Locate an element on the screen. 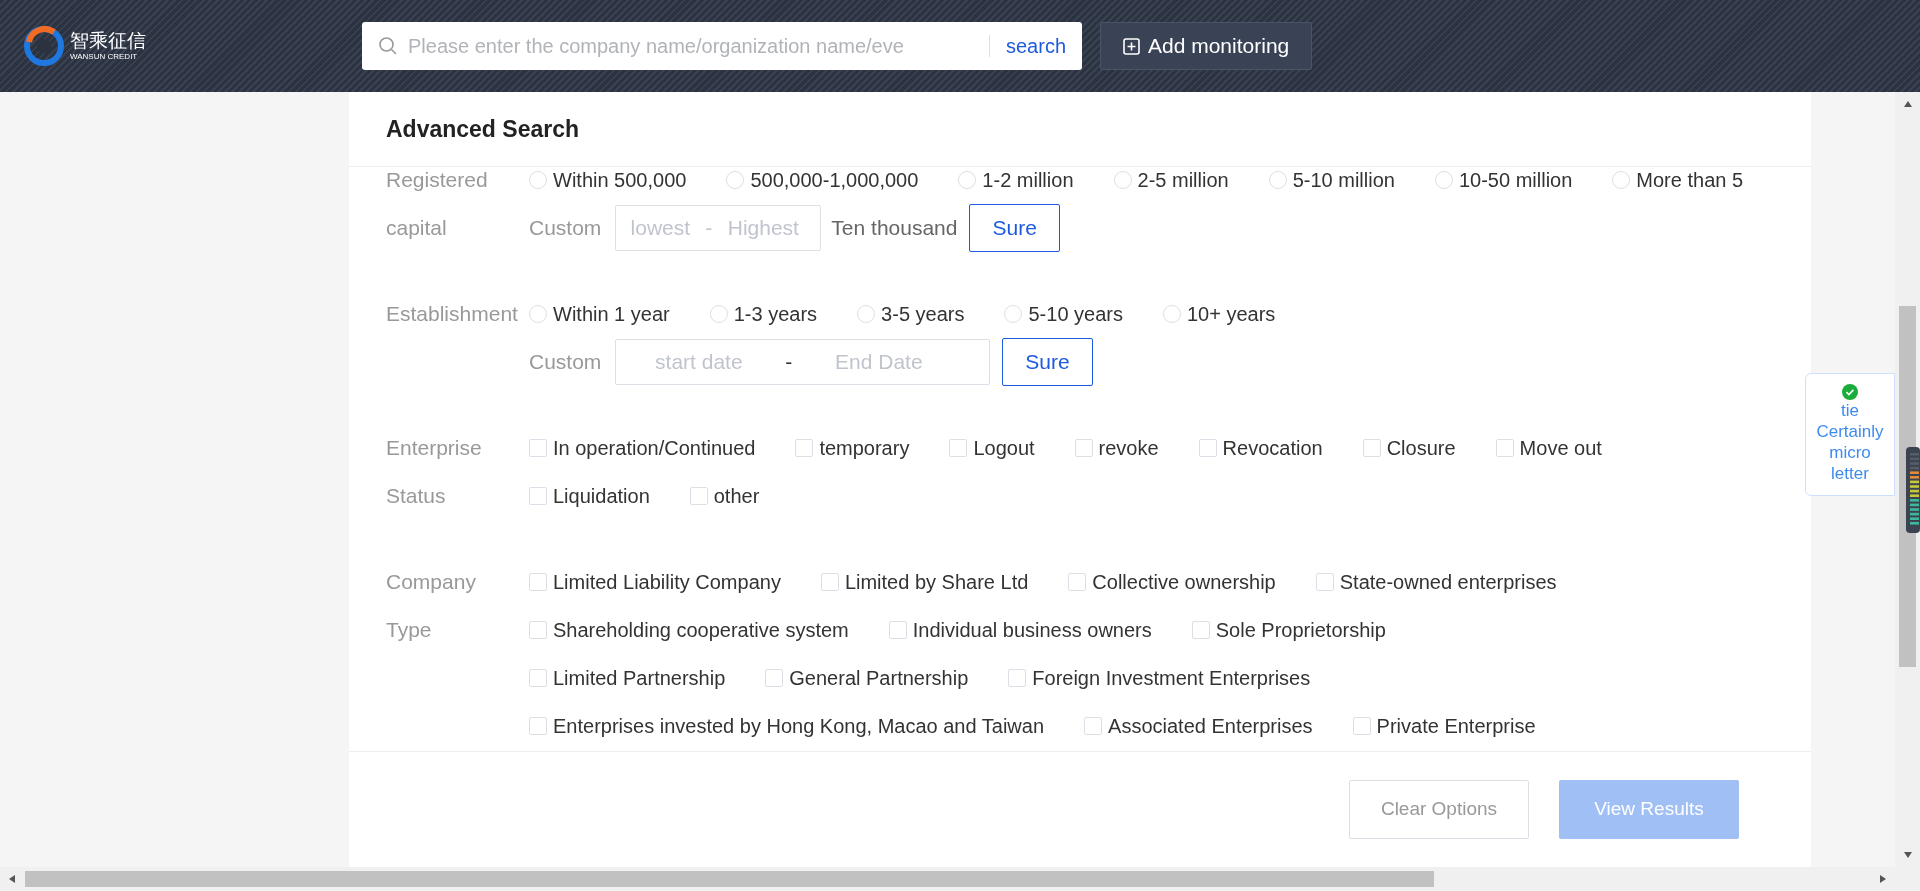  checkbox-option: Collective ownership is located at coordinates (1172, 582).